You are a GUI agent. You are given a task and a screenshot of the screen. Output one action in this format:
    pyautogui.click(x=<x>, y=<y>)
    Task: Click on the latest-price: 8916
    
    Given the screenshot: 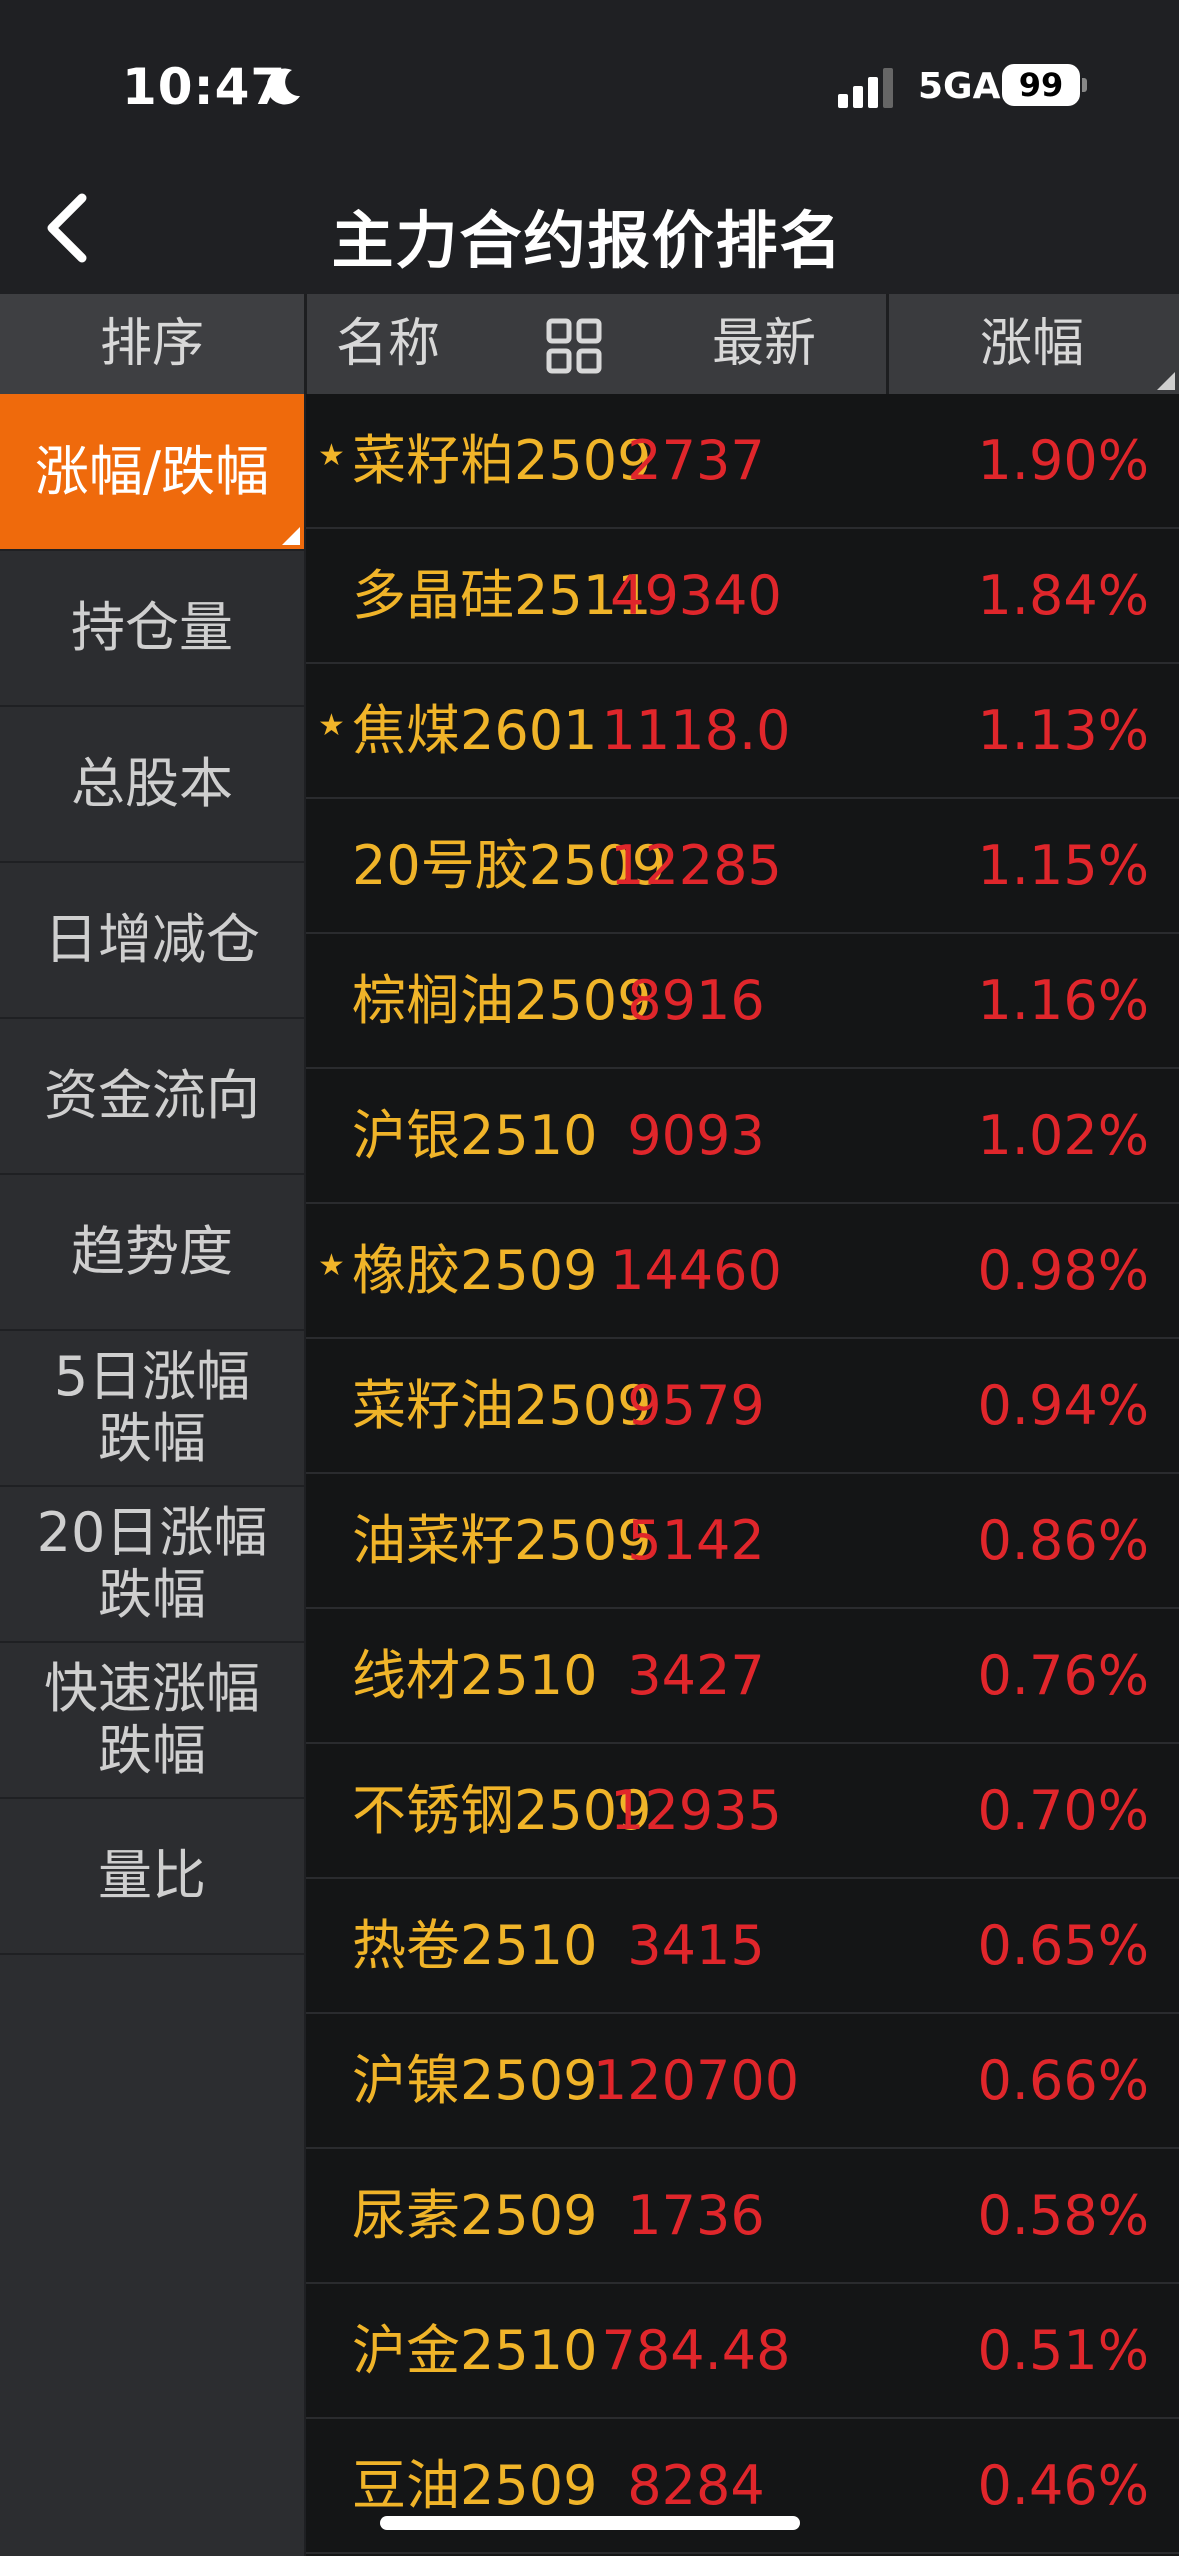 What is the action you would take?
    pyautogui.click(x=696, y=1000)
    